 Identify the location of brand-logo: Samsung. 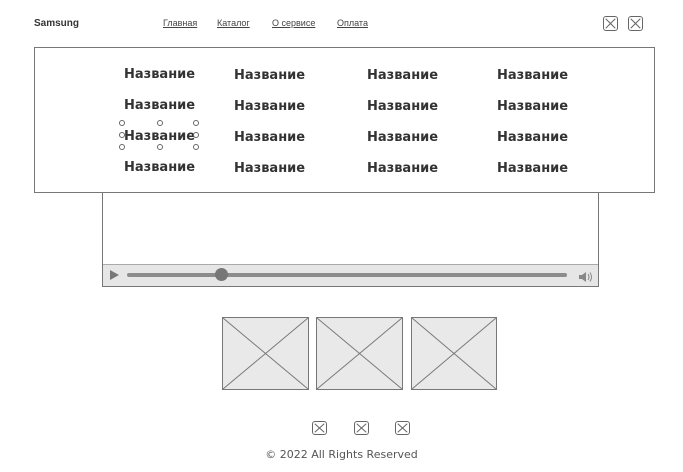
(56, 23).